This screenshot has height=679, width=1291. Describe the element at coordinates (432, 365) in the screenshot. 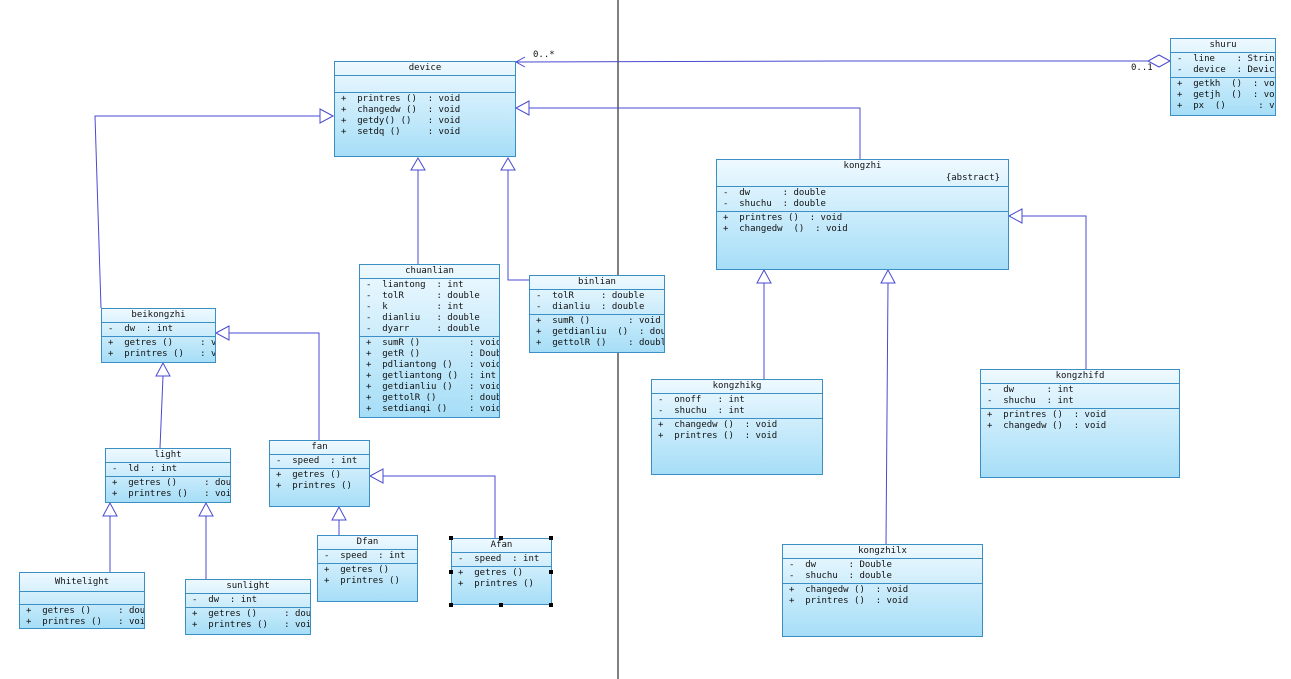

I see `operation-row: + pdliantong () : void` at that location.